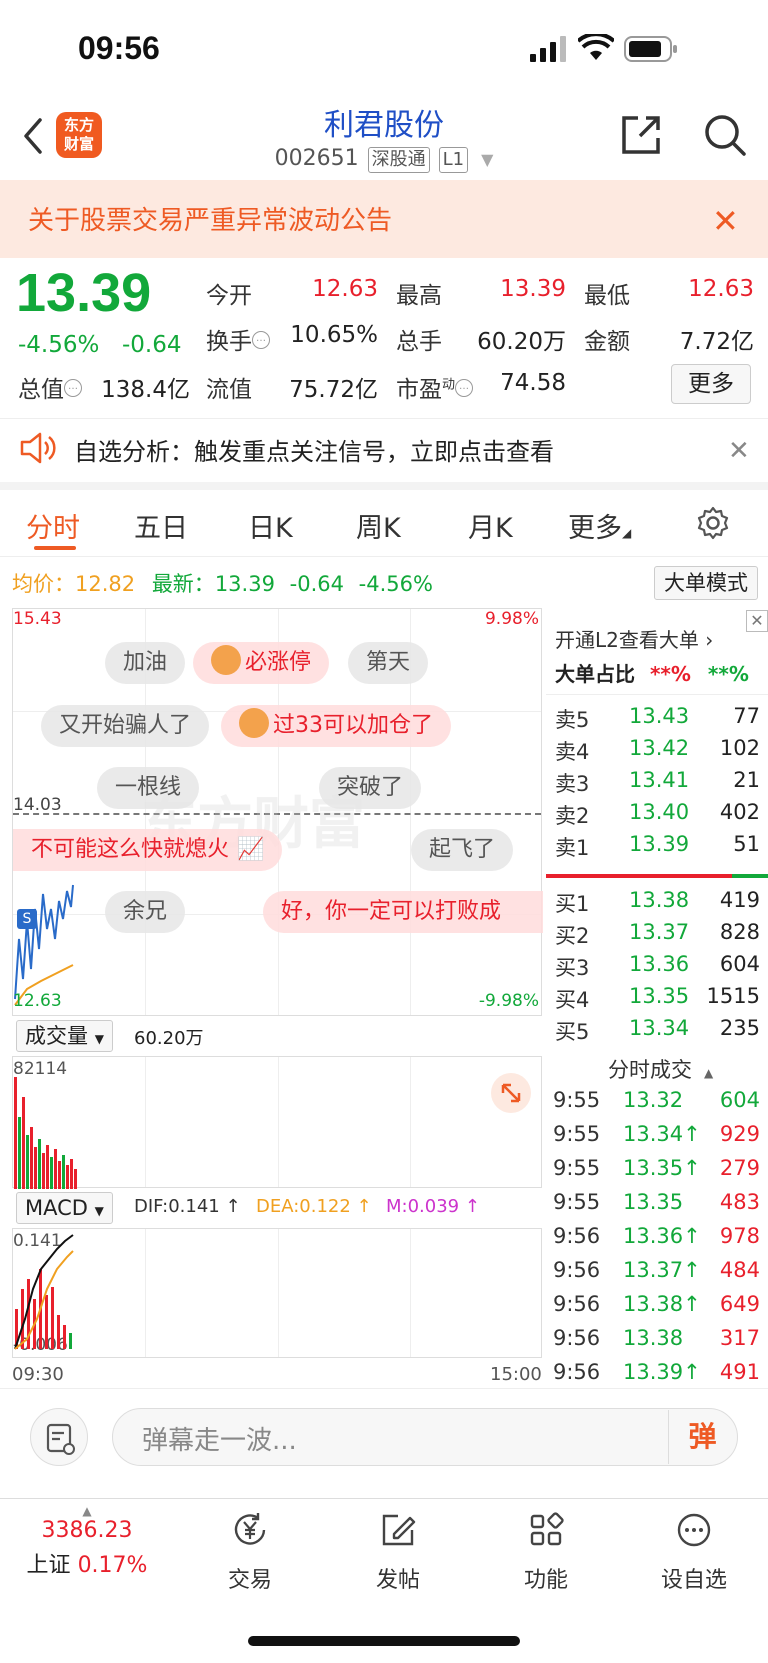 Image resolution: width=768 pixels, height=1663 pixels. Describe the element at coordinates (148, 850) in the screenshot. I see `danmu-item: 不可能这么快就熄火 📈` at that location.